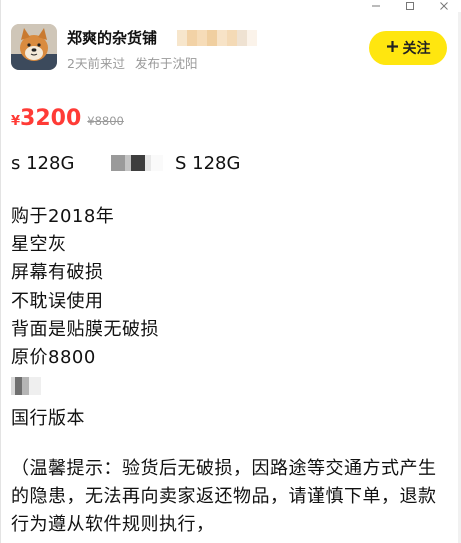  Describe the element at coordinates (43, 163) in the screenshot. I see `model-text-a: s 128G` at that location.